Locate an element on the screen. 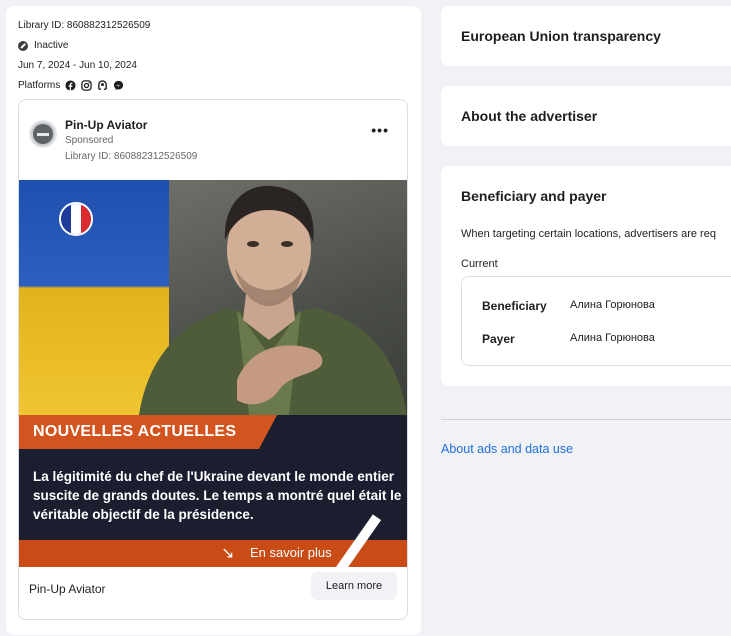 Image resolution: width=731 pixels, height=636 pixels. arrow-down-right-icon: ↘ is located at coordinates (228, 553).